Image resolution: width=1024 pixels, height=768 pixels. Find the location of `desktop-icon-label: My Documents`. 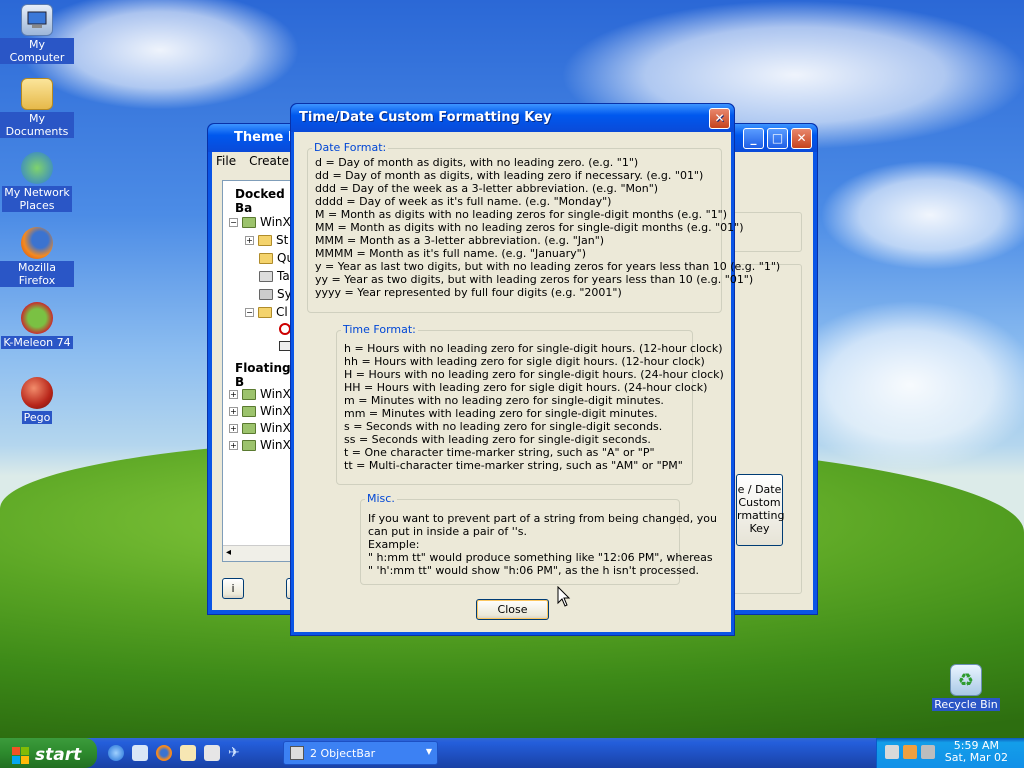

desktop-icon-label: My Documents is located at coordinates (37, 125).